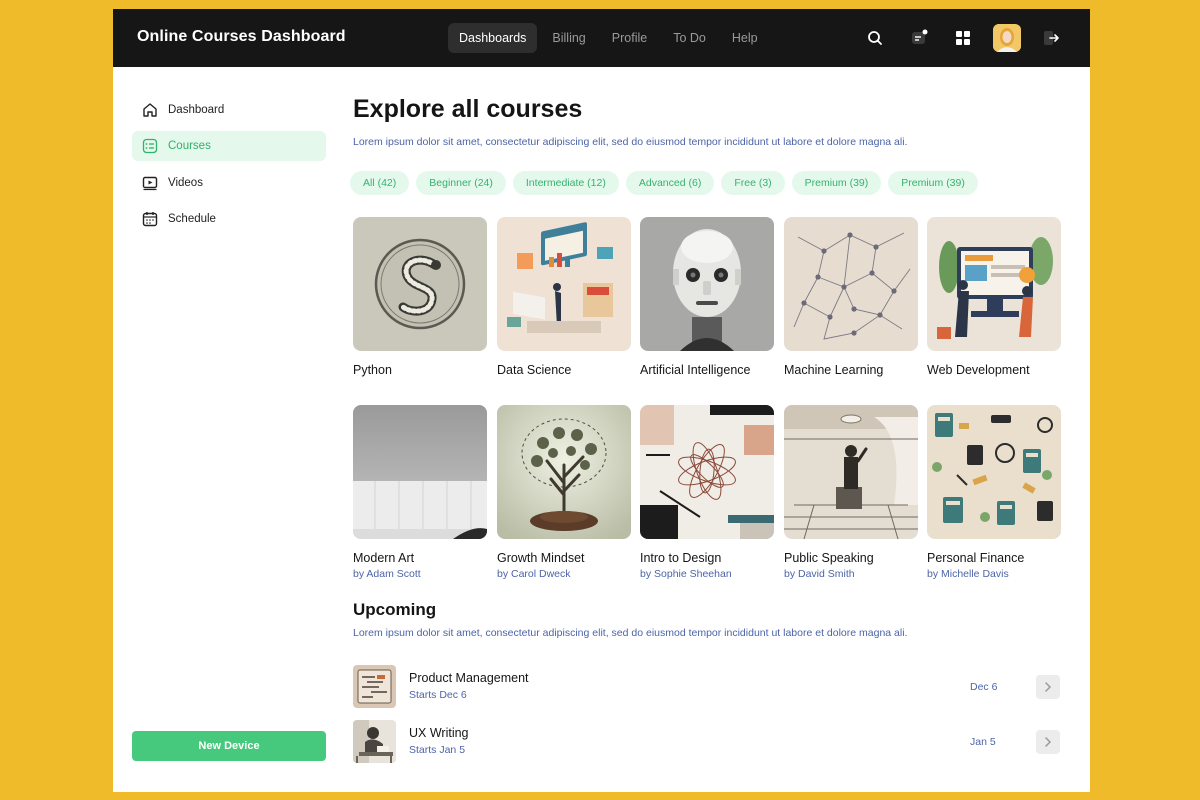  I want to click on filter-advanced: Advanced (6), so click(670, 183).